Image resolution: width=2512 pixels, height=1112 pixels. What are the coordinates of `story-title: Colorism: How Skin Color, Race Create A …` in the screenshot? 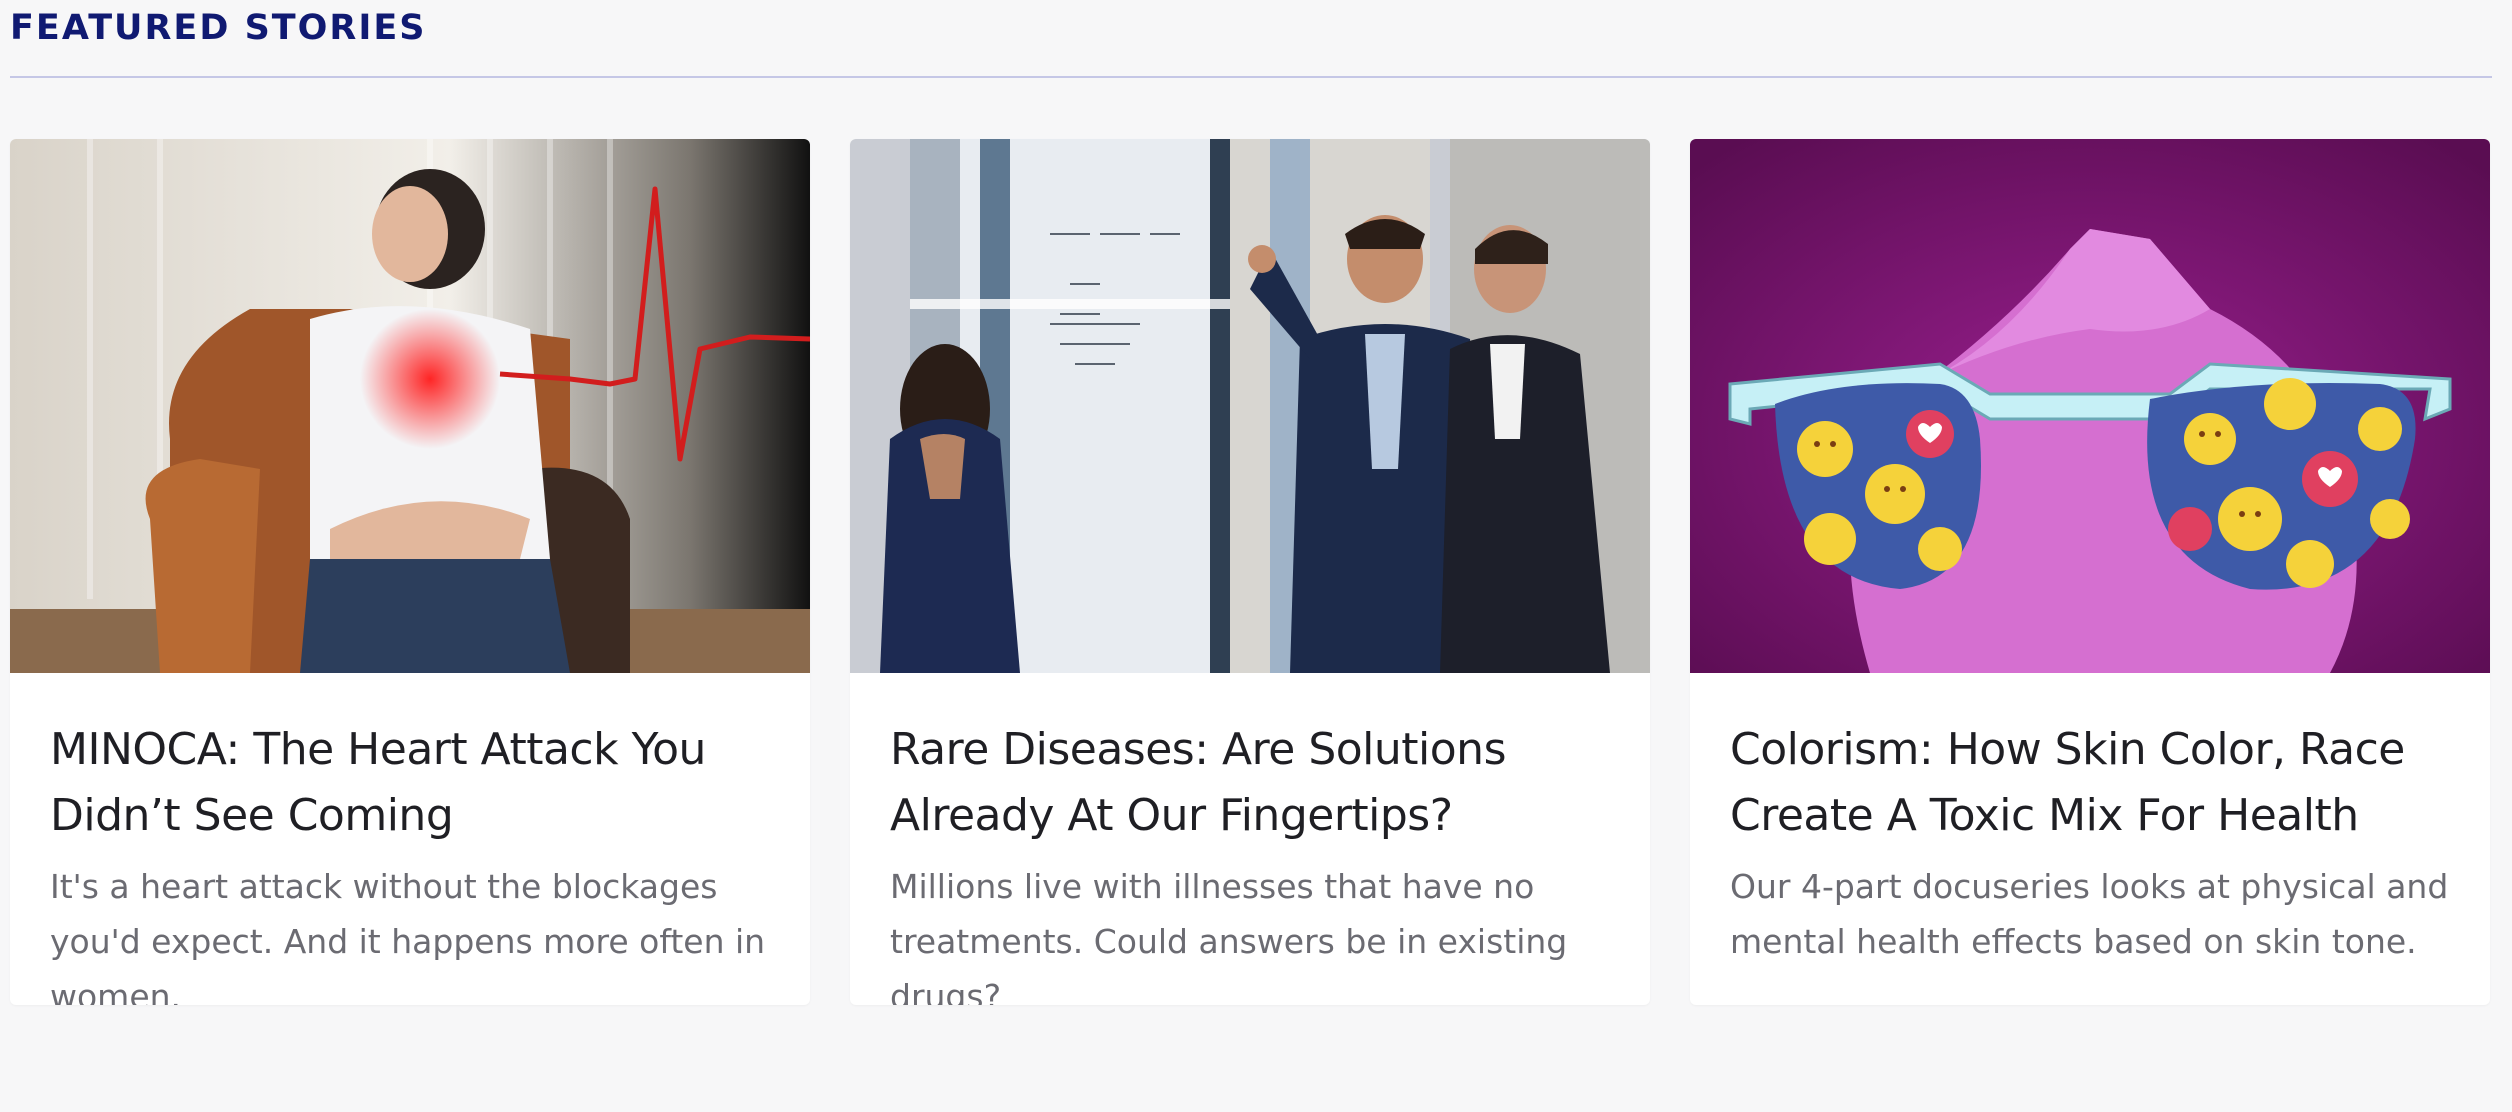 It's located at (2090, 783).